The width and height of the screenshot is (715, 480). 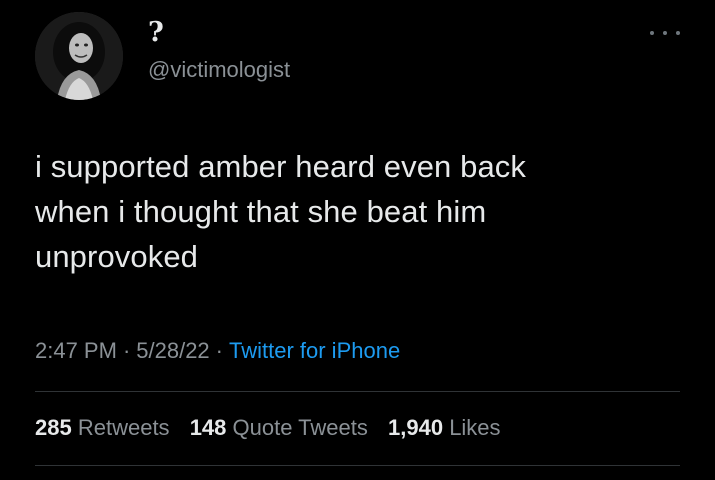 What do you see at coordinates (300, 427) in the screenshot?
I see `quote-tweets-label: Quote Tweets` at bounding box center [300, 427].